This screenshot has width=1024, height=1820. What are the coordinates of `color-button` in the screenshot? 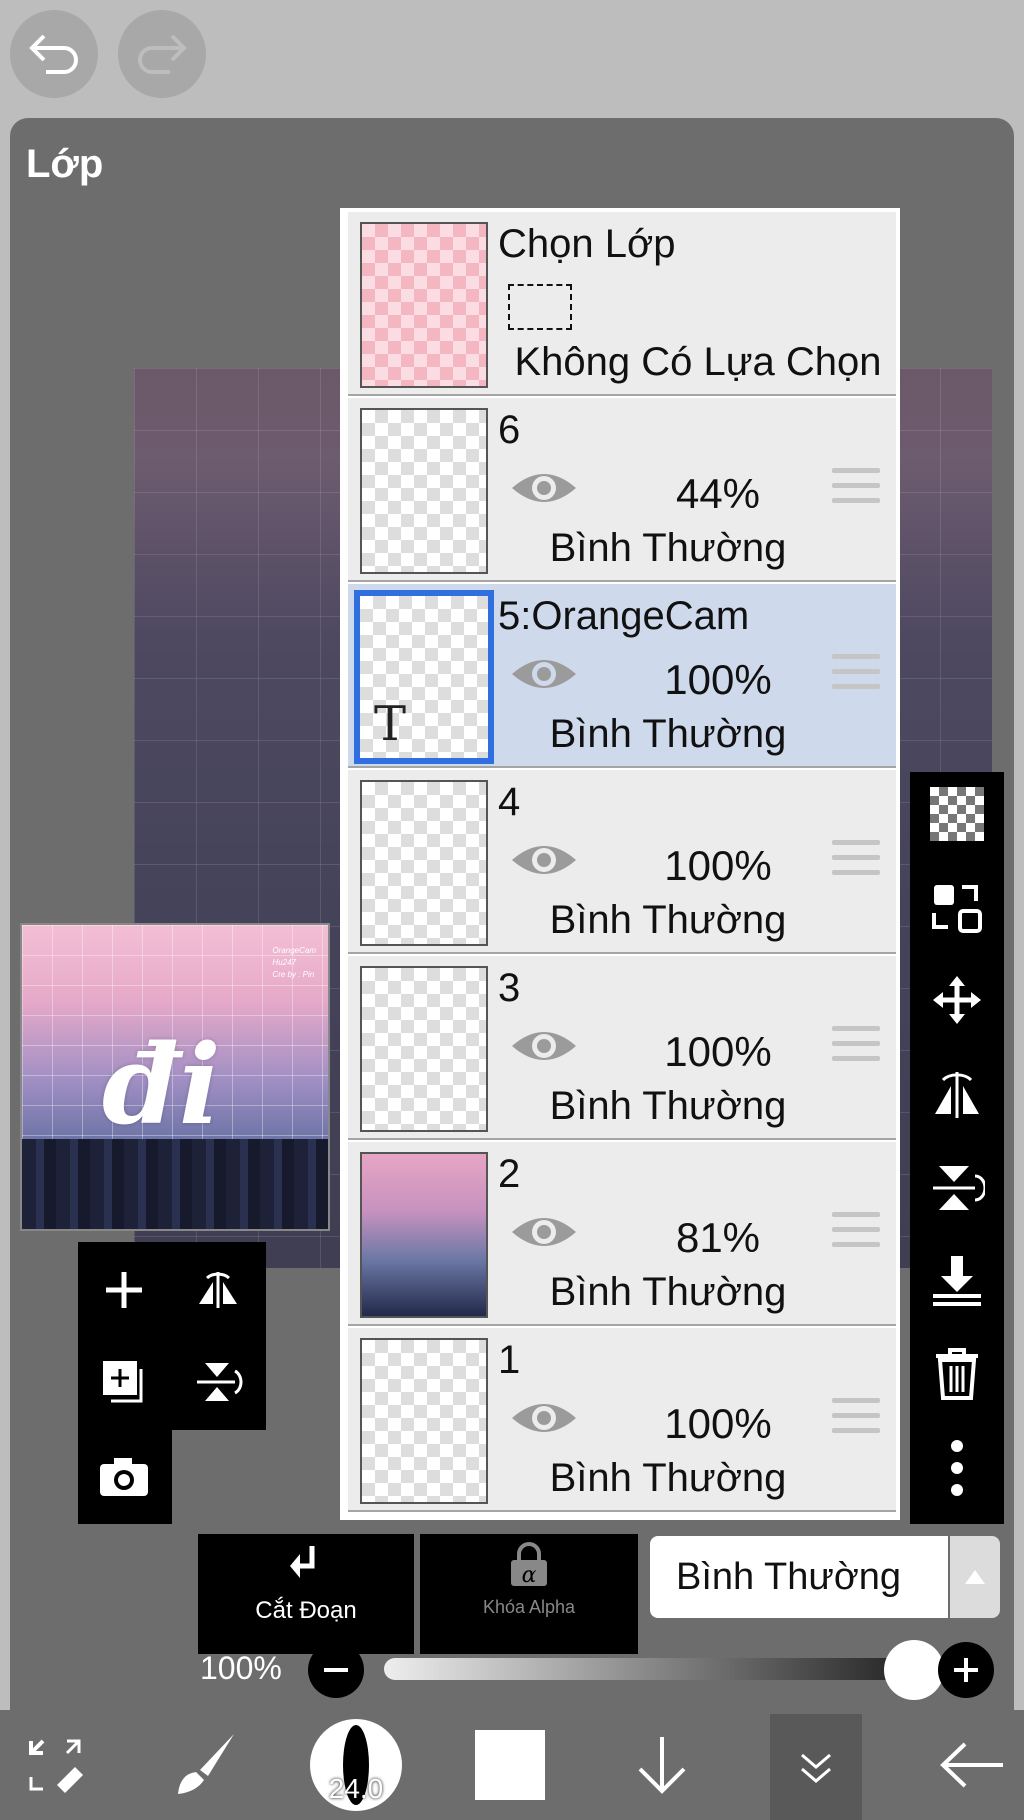 It's located at (510, 1765).